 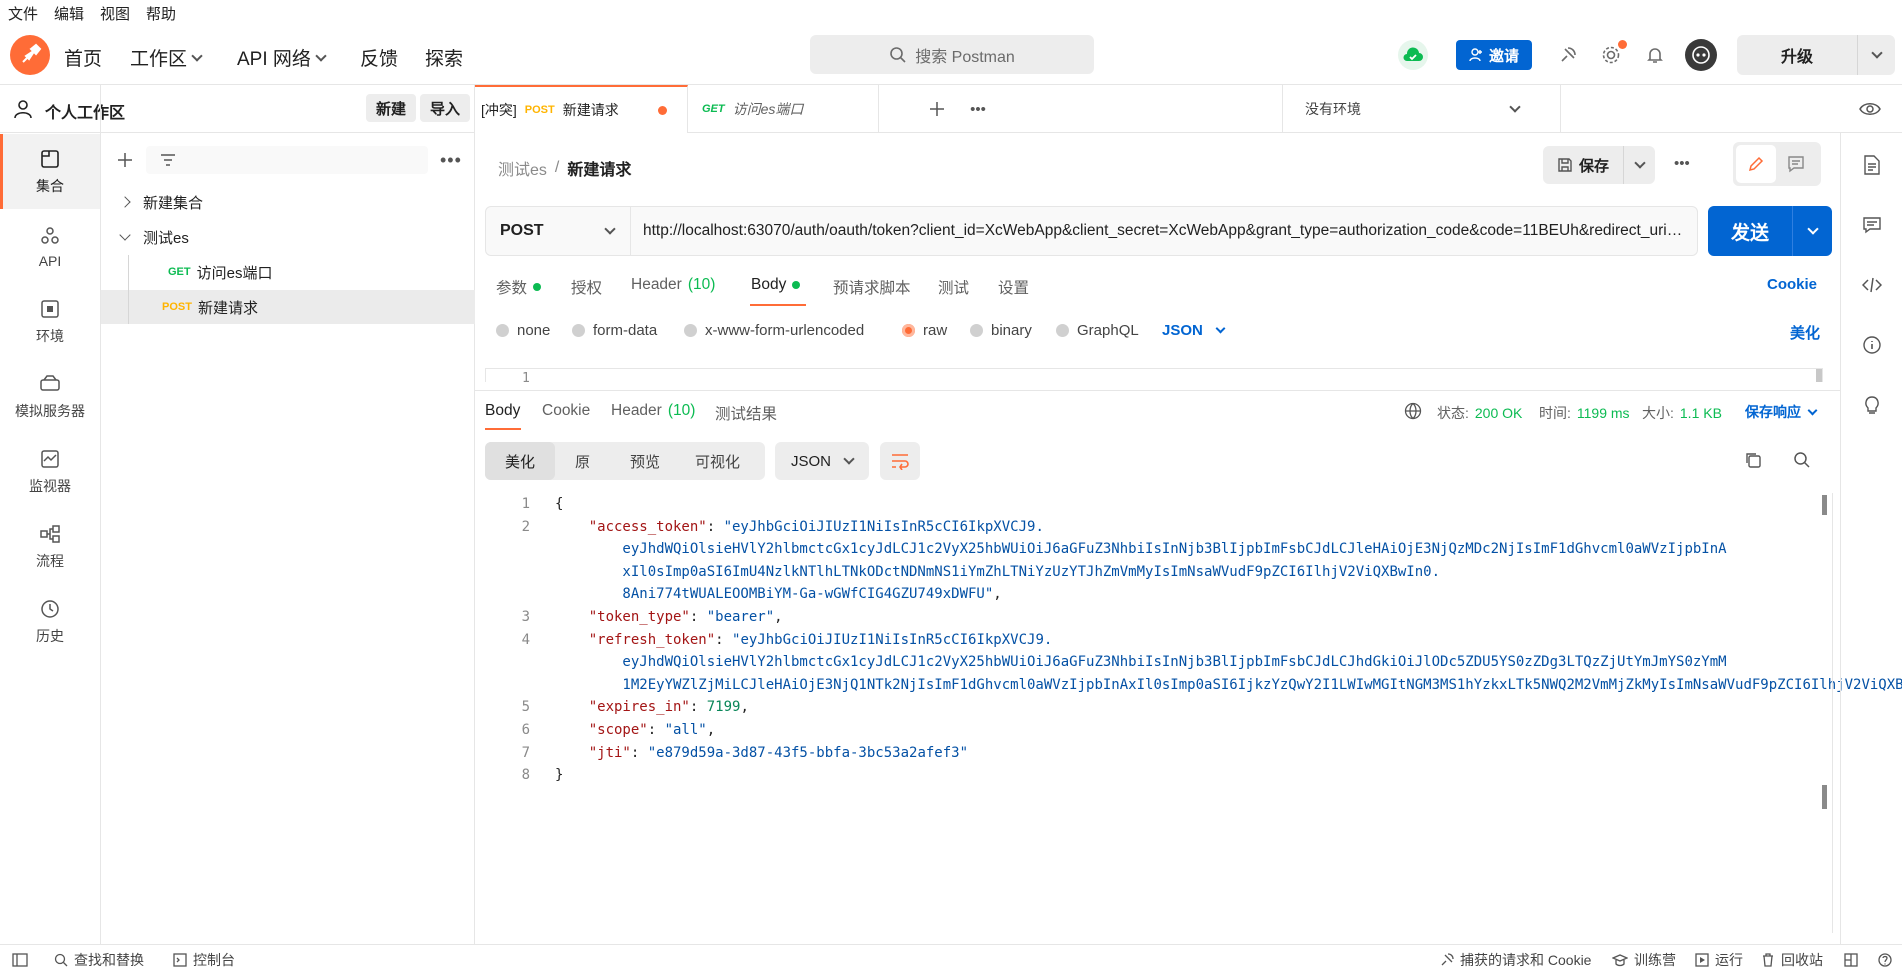 What do you see at coordinates (1885, 959) in the screenshot?
I see `help-button` at bounding box center [1885, 959].